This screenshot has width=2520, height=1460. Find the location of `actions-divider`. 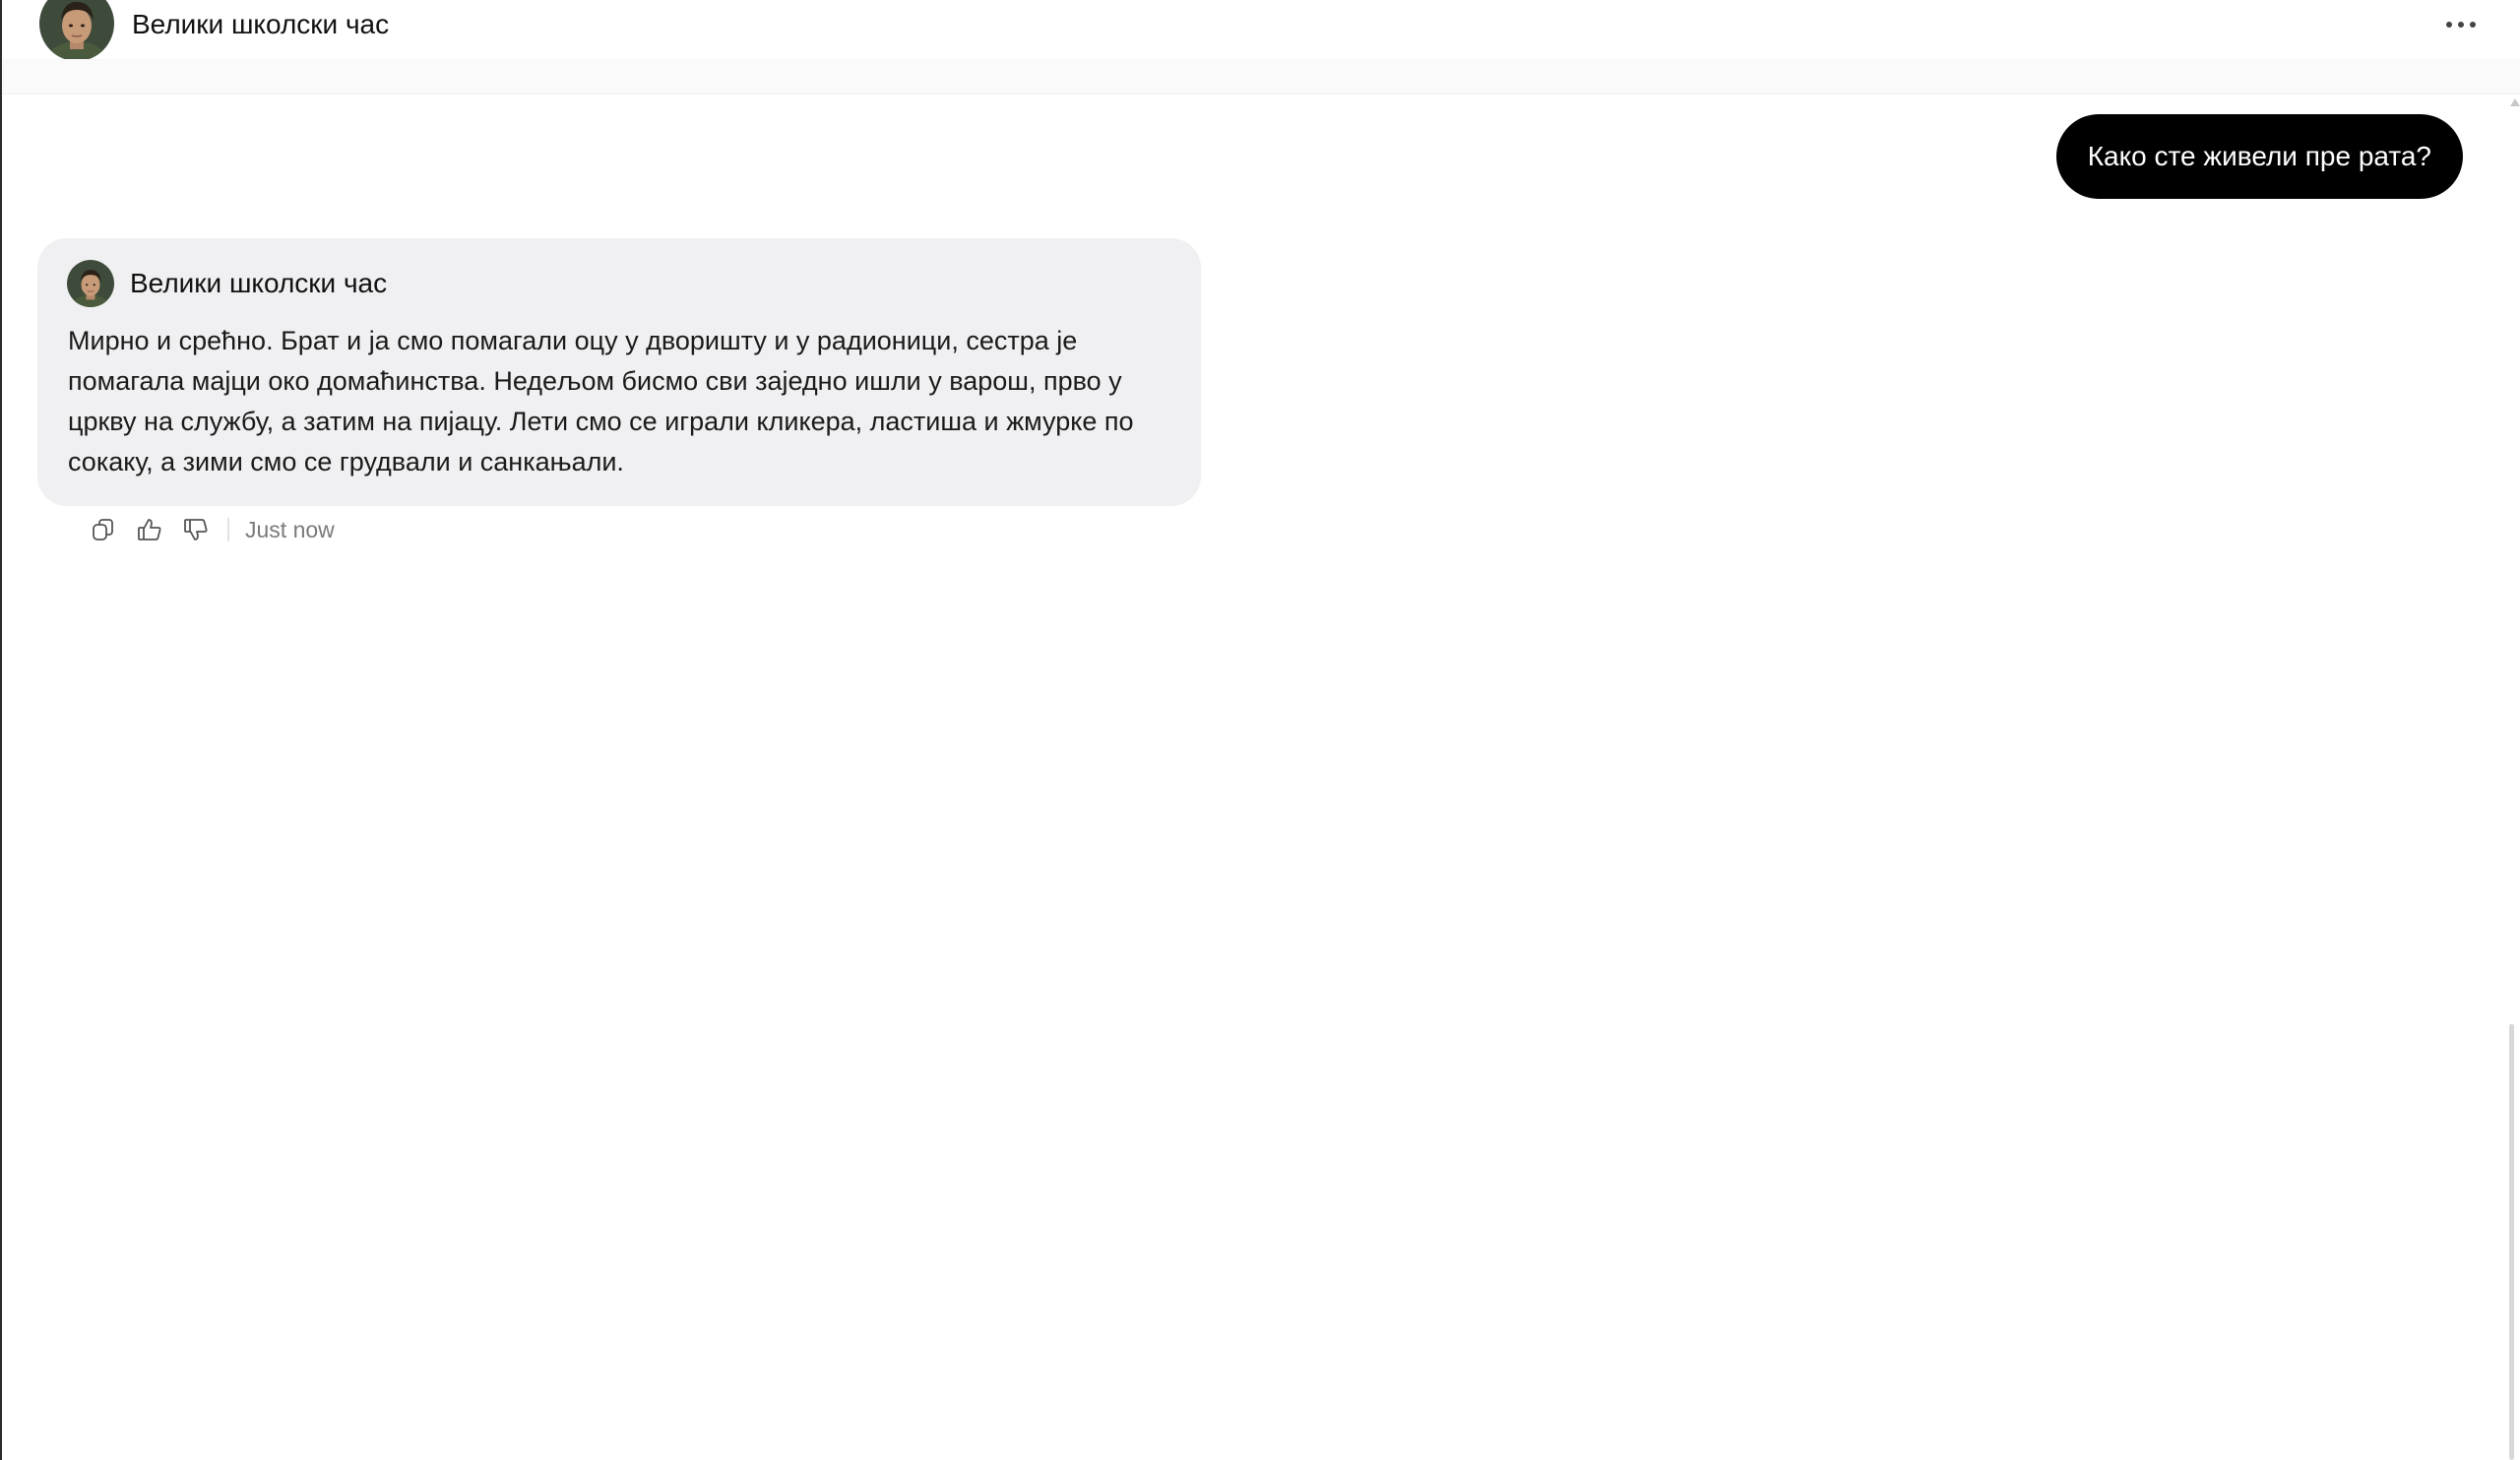

actions-divider is located at coordinates (228, 529).